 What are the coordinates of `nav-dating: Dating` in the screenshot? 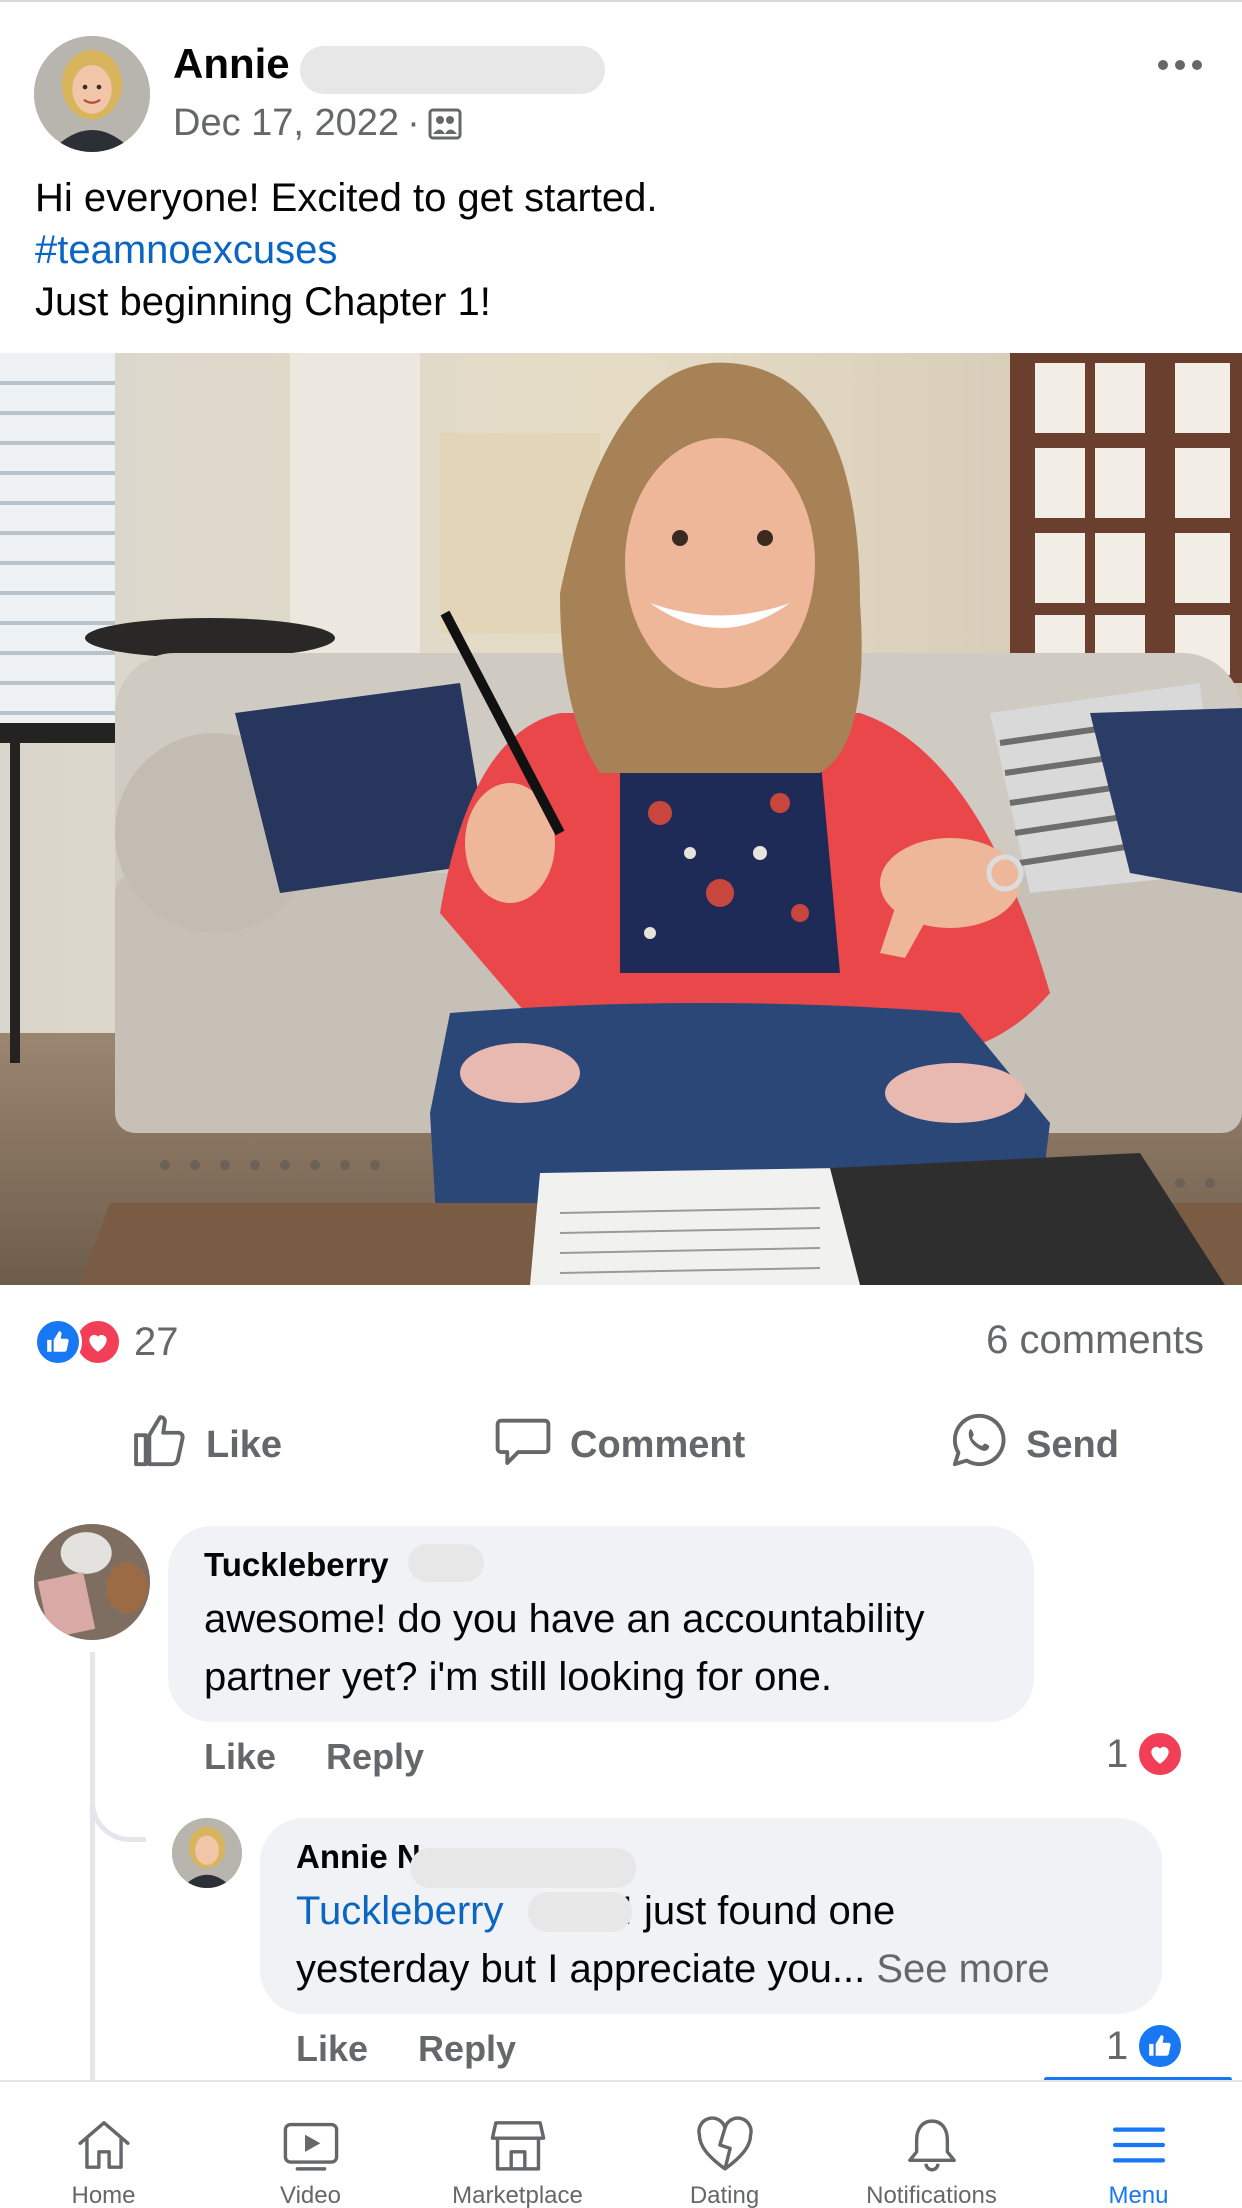 It's located at (724, 2145).